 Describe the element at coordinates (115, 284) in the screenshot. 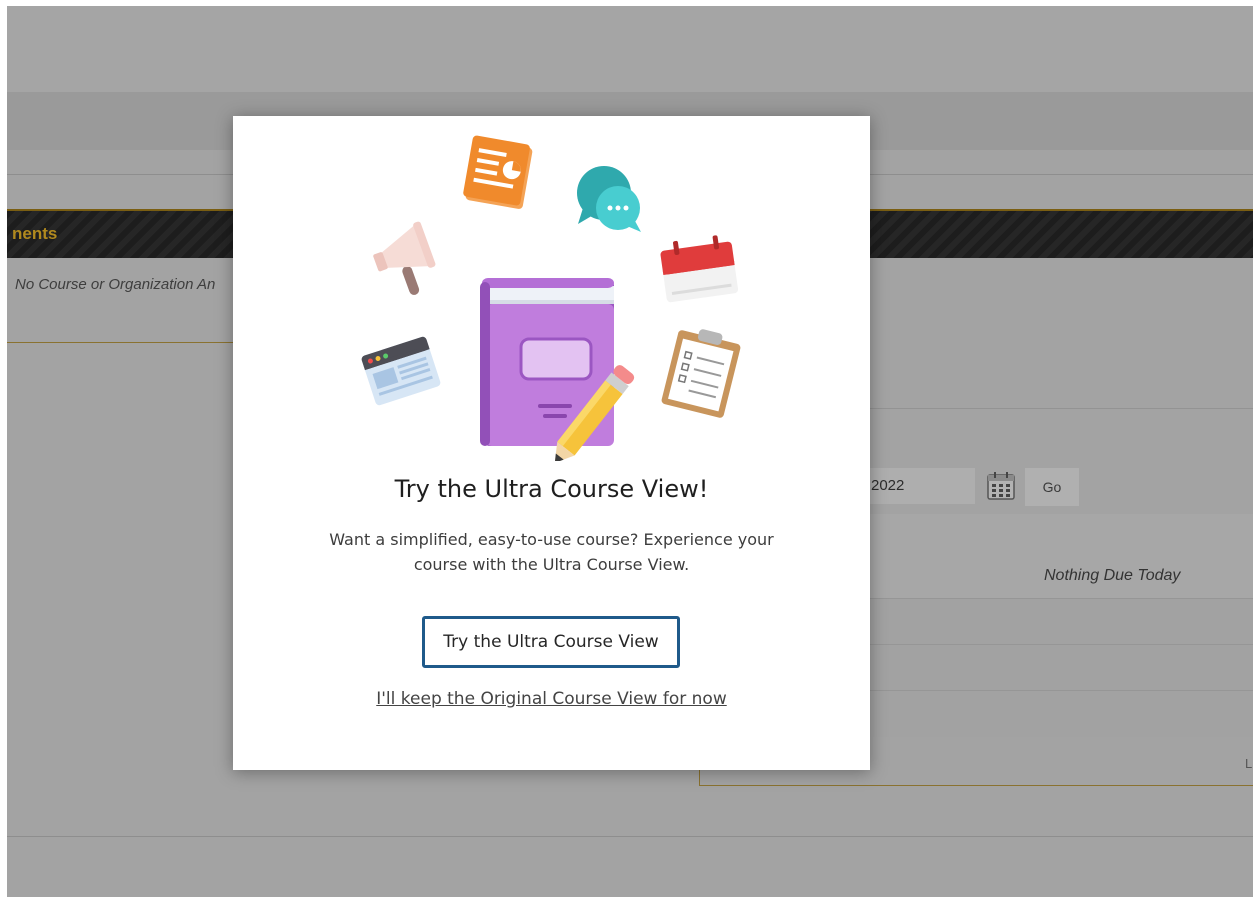

I see `announcements-empty-message: No Course or Organization An` at that location.